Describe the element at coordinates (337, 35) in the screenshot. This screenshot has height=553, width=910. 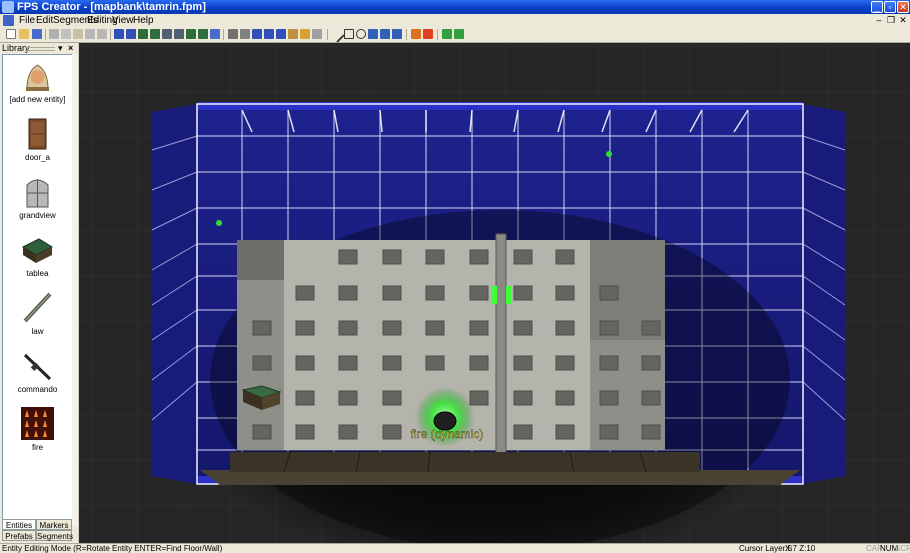
I see `line-icon` at that location.